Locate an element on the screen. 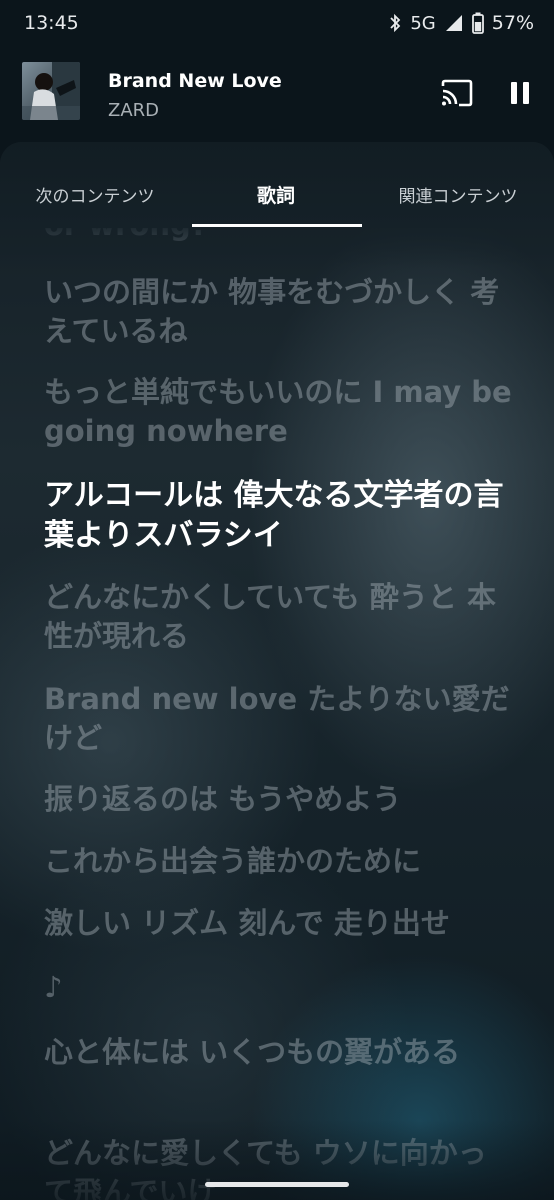 The image size is (554, 1200). track-artist: ZARD is located at coordinates (134, 110).